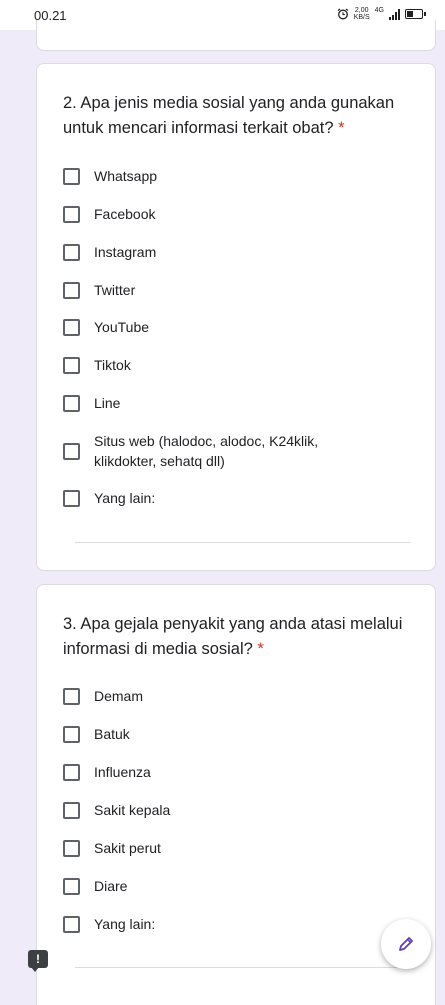 This screenshot has height=1005, width=445. Describe the element at coordinates (132, 810) in the screenshot. I see `option-label: Sakit kepala` at that location.